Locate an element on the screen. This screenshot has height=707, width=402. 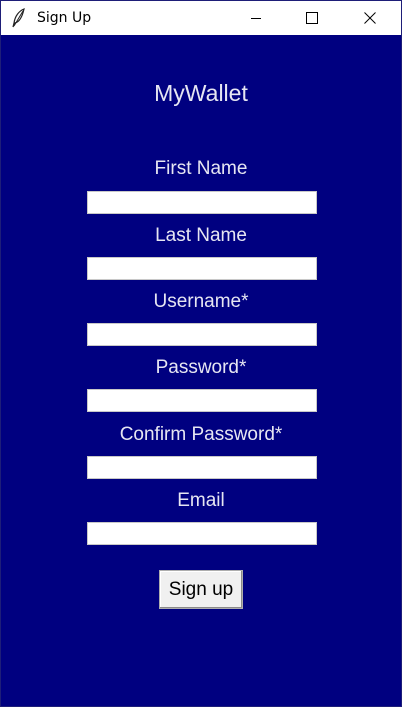
title-bar: Sign Up is located at coordinates (201, 18).